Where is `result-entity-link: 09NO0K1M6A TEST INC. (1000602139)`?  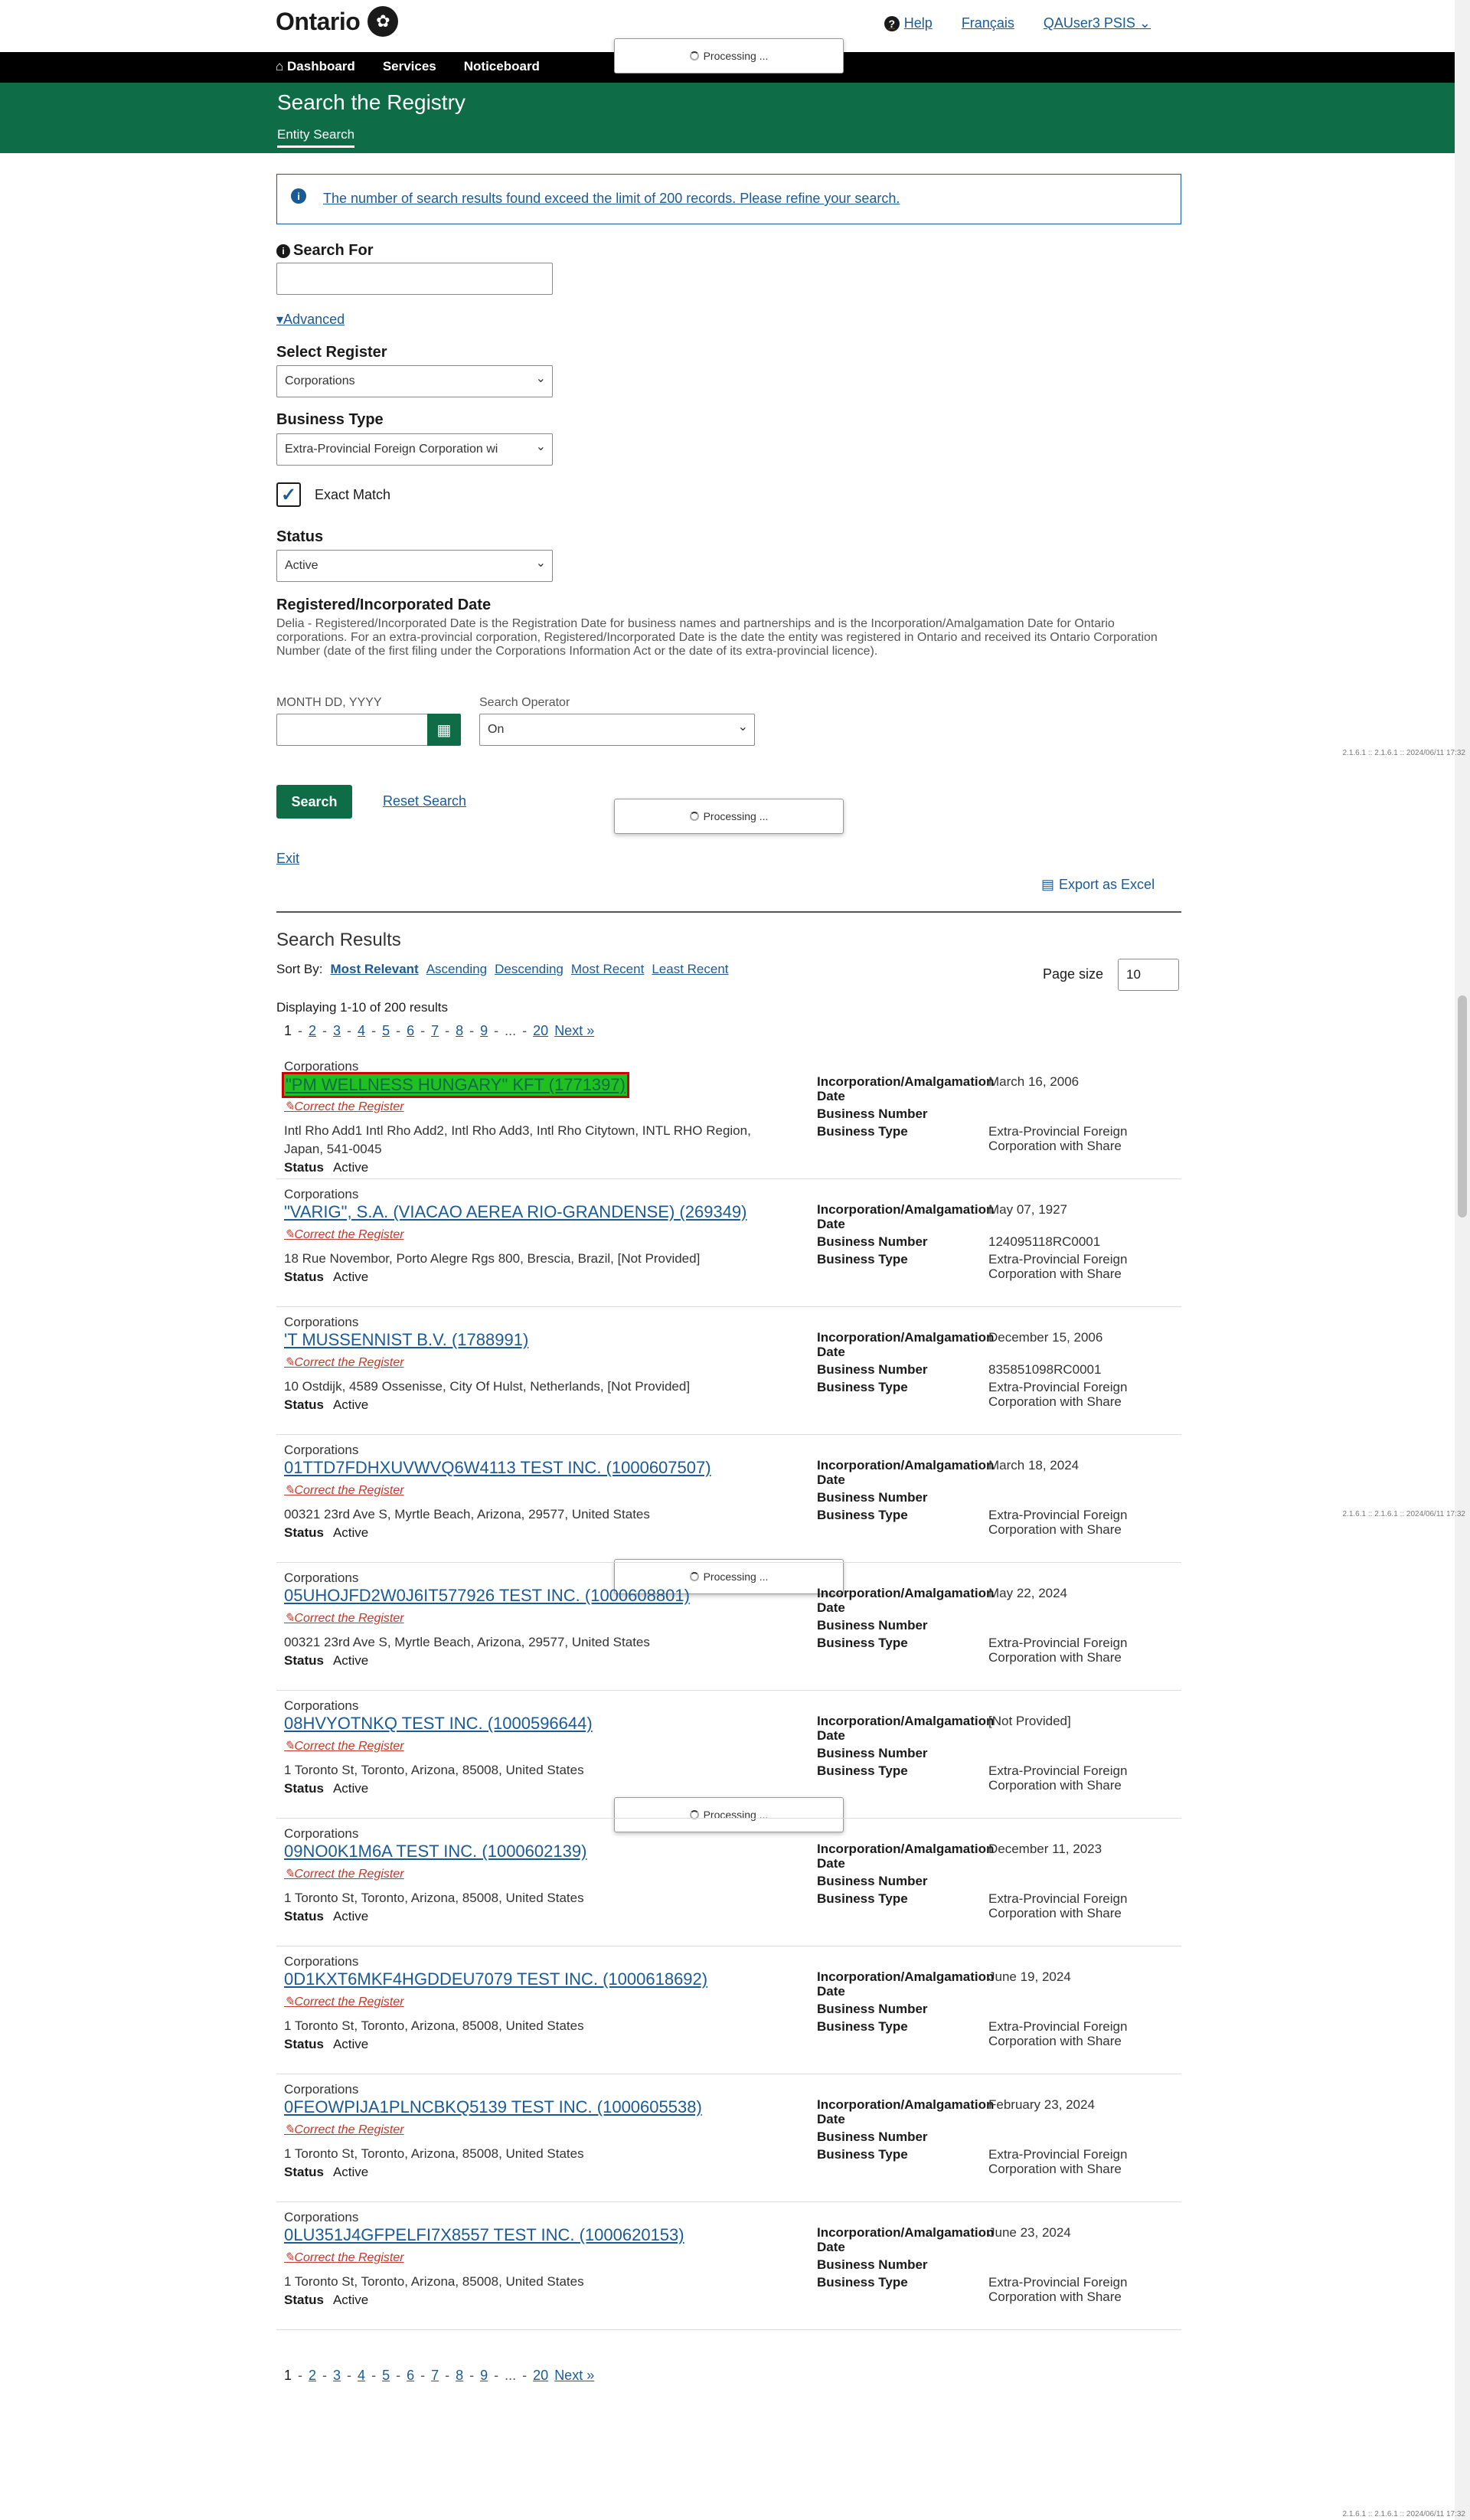 result-entity-link: 09NO0K1M6A TEST INC. (1000602139) is located at coordinates (435, 1851).